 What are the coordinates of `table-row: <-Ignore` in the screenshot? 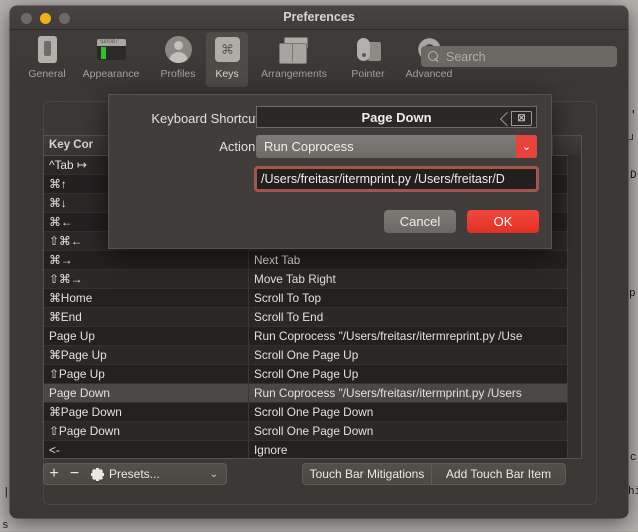 It's located at (312, 450).